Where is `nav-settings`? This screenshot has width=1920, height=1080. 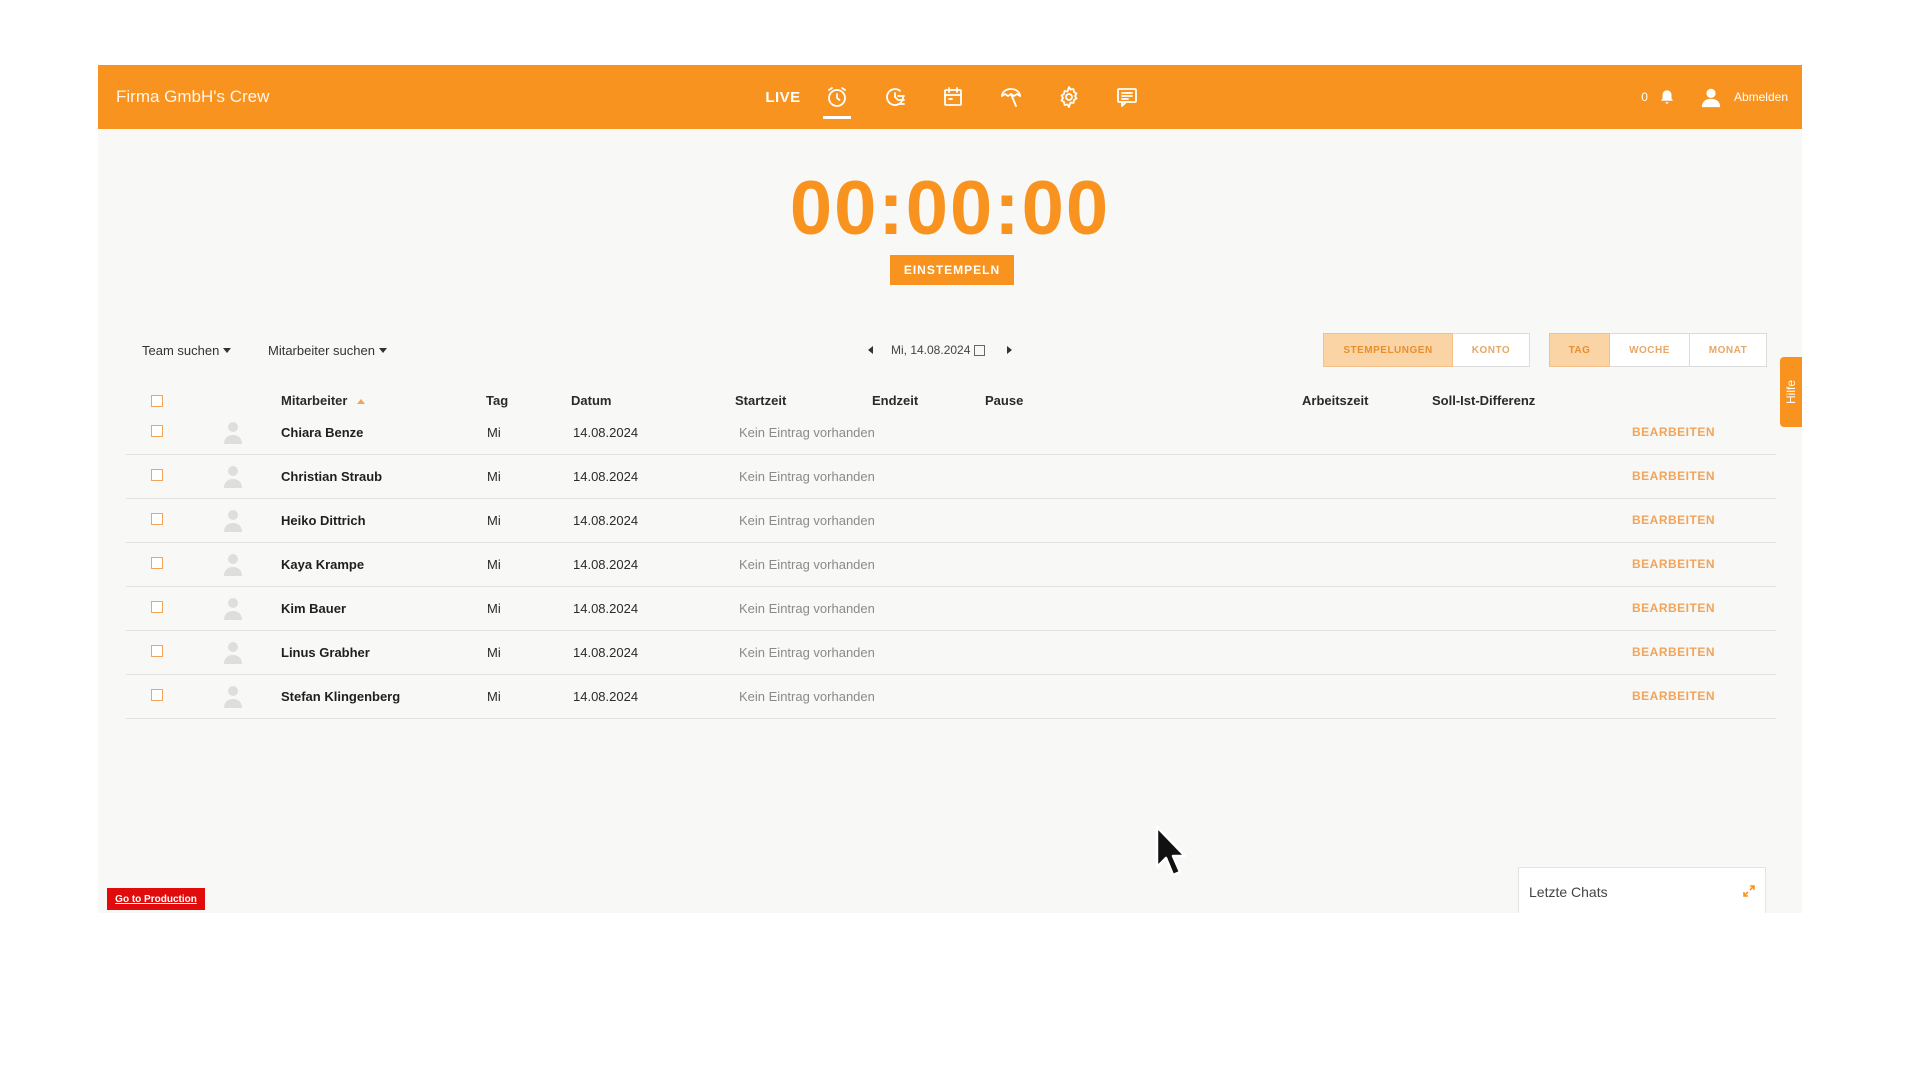
nav-settings is located at coordinates (1069, 97).